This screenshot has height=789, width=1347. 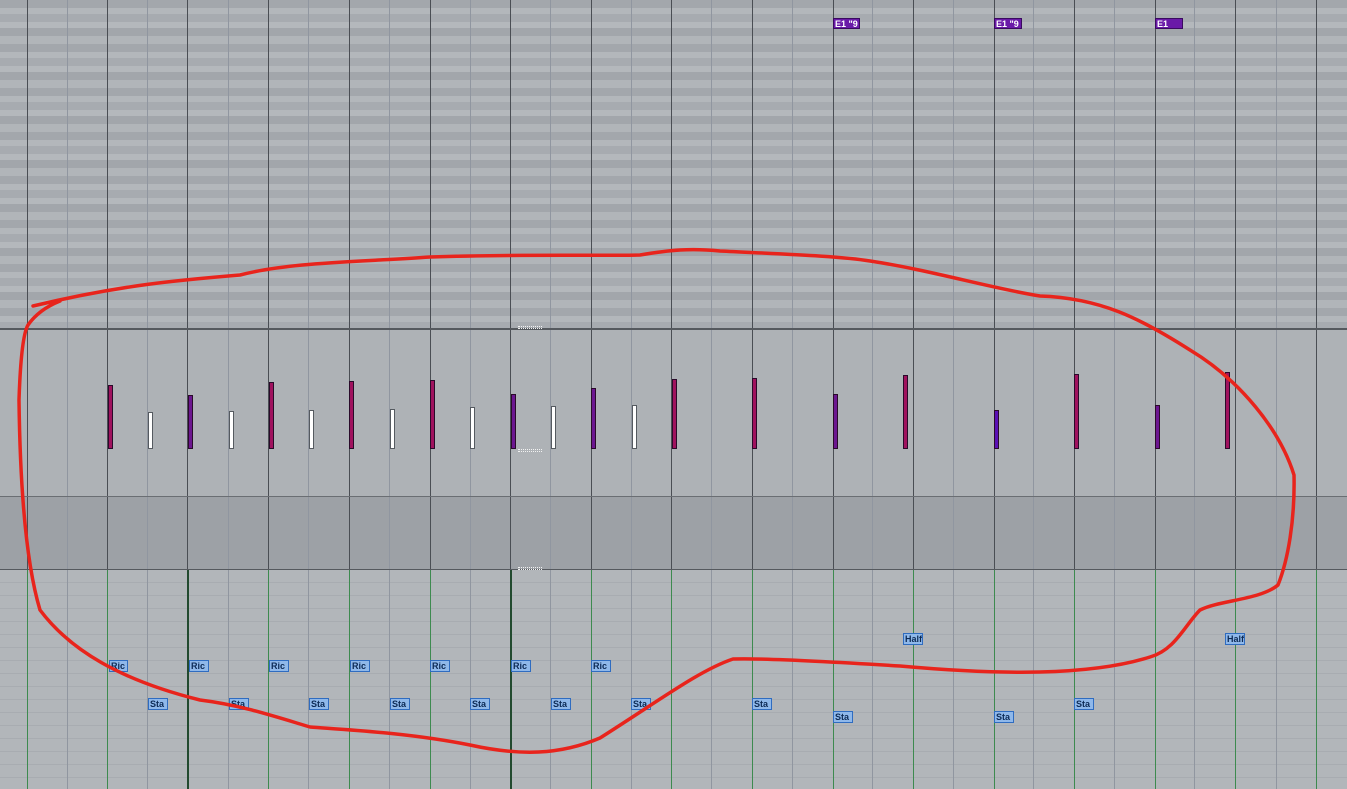 What do you see at coordinates (673, 533) in the screenshot?
I see `controller-lane-shaded` at bounding box center [673, 533].